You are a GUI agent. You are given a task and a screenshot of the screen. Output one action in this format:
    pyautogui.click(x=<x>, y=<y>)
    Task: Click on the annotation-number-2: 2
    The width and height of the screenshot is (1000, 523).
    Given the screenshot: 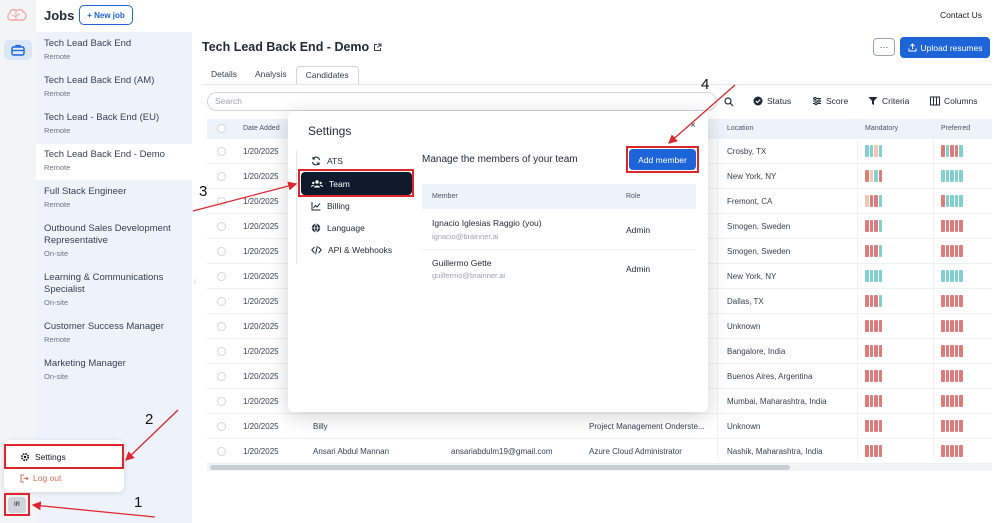 What is the action you would take?
    pyautogui.click(x=149, y=419)
    